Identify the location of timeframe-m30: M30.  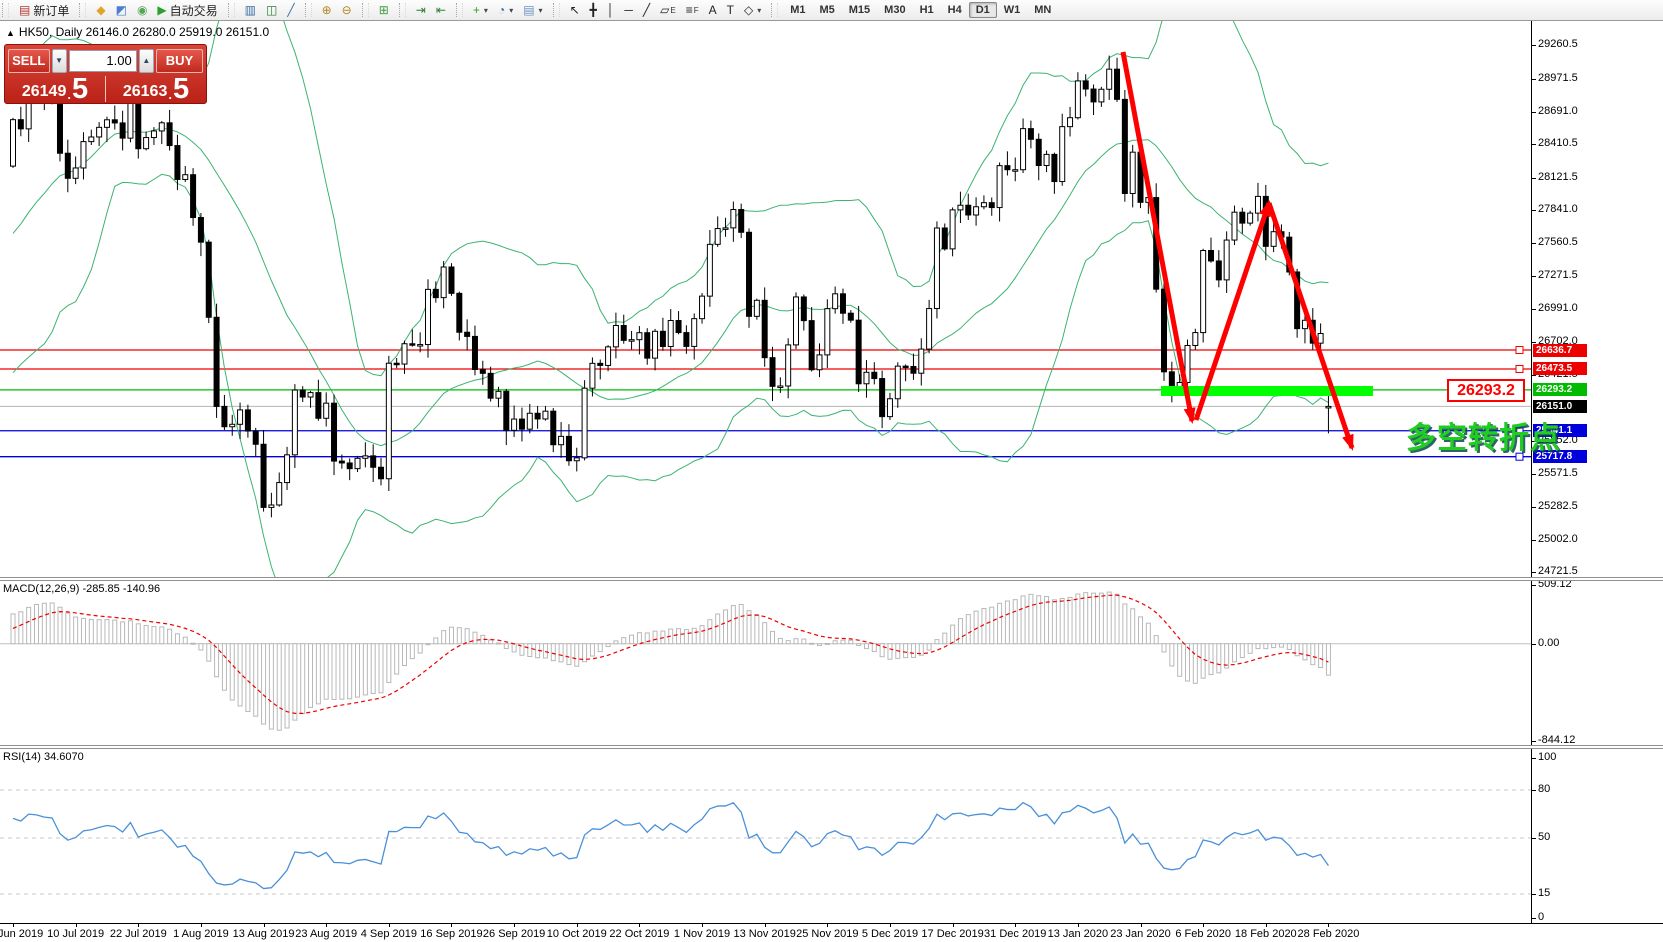
(894, 10).